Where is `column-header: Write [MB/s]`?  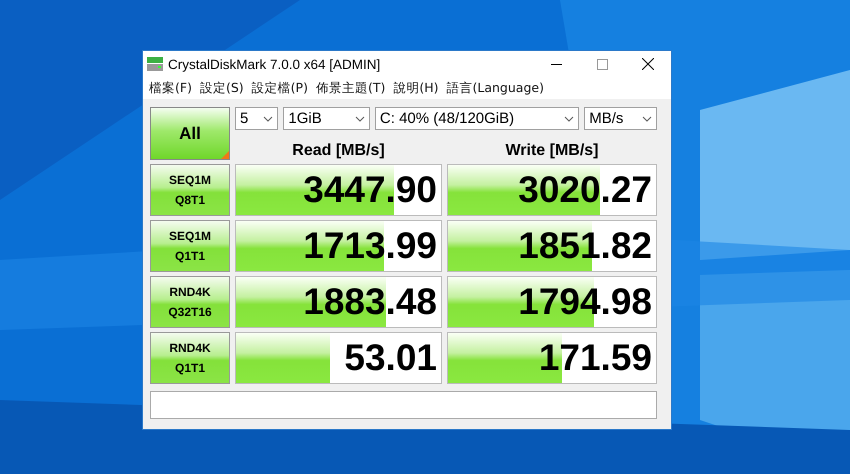
column-header: Write [MB/s] is located at coordinates (552, 151).